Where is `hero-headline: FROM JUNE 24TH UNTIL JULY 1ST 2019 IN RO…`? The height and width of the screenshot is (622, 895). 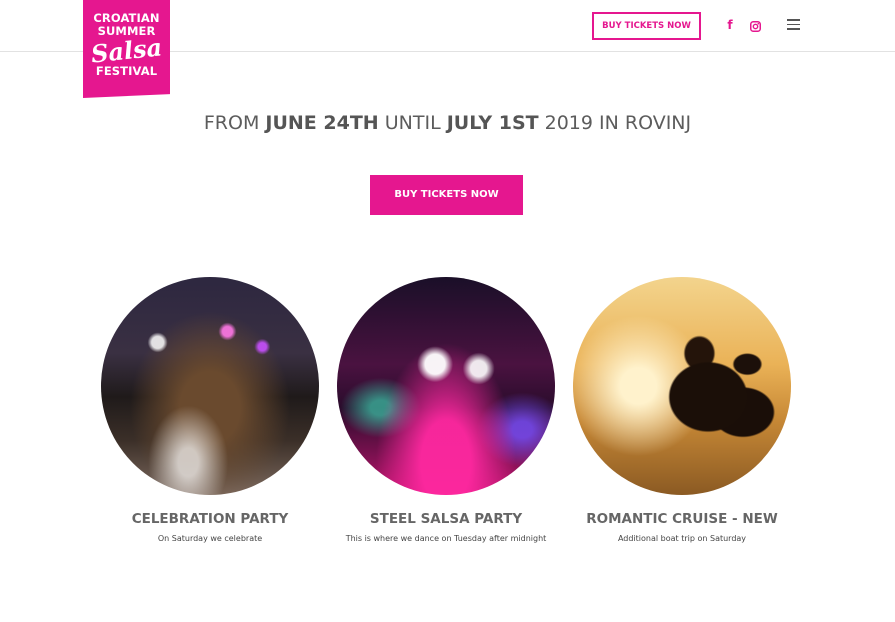 hero-headline: FROM JUNE 24TH UNTIL JULY 1ST 2019 IN RO… is located at coordinates (447, 123).